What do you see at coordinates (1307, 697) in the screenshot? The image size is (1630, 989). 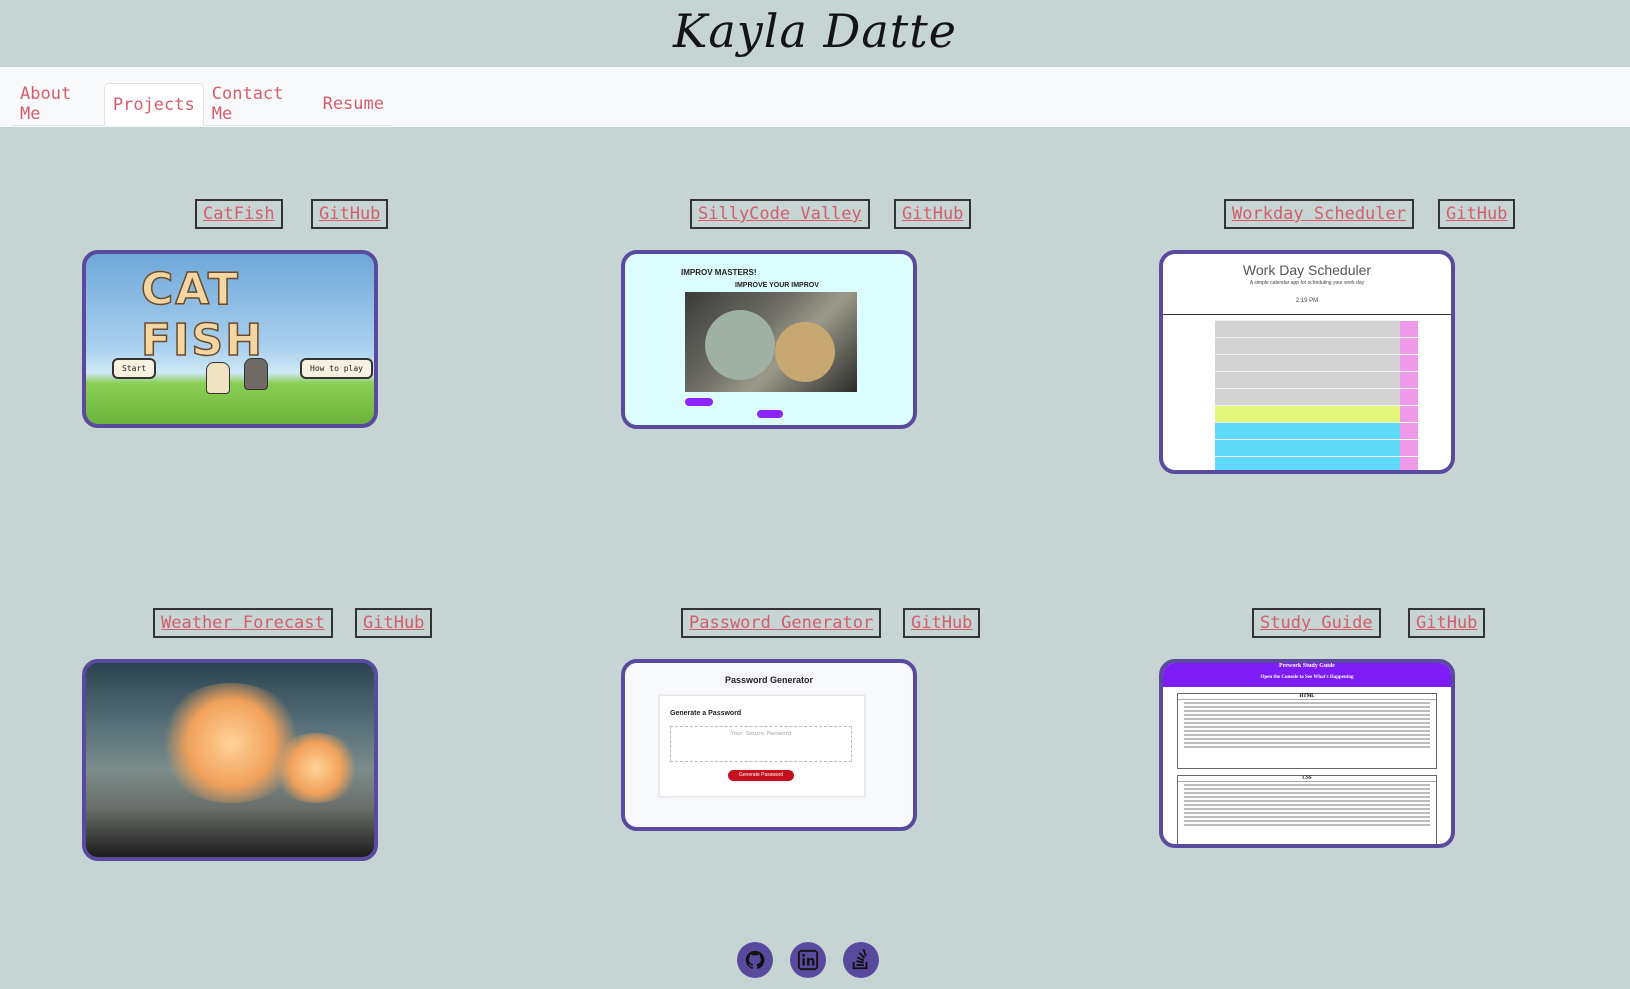 I see `section-heading: HTML` at bounding box center [1307, 697].